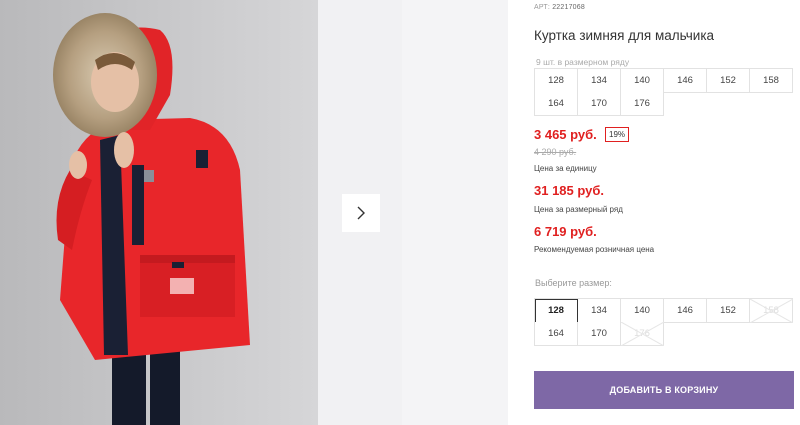 The image size is (800, 425). I want to click on size-option-140: 140, so click(642, 311).